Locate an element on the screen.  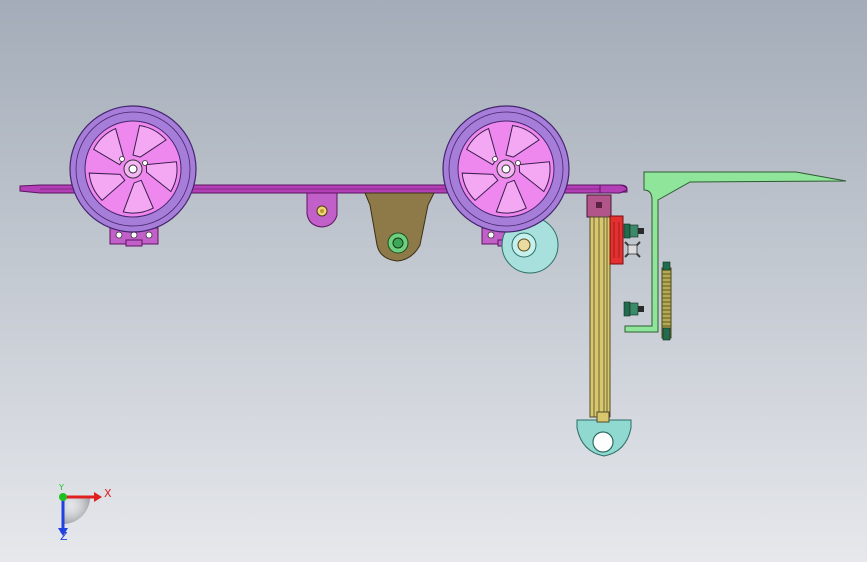
foot-hole-icon is located at coordinates (603, 442).